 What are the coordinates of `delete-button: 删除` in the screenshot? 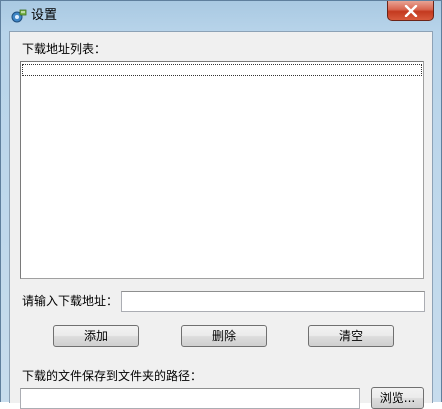 It's located at (224, 336).